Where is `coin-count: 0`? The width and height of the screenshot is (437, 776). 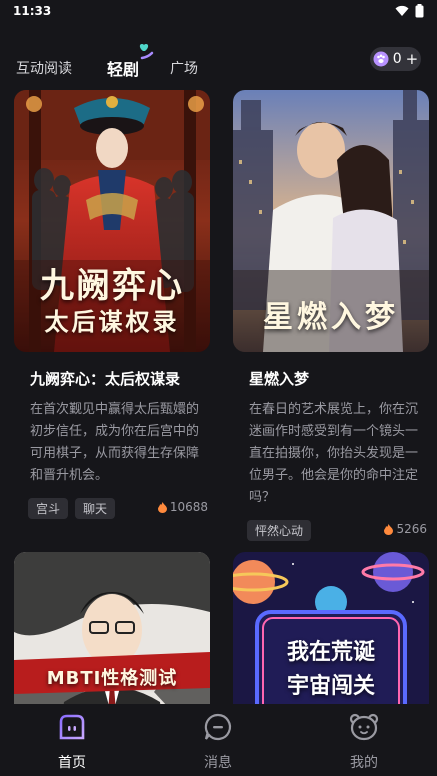 coin-count: 0 is located at coordinates (397, 59).